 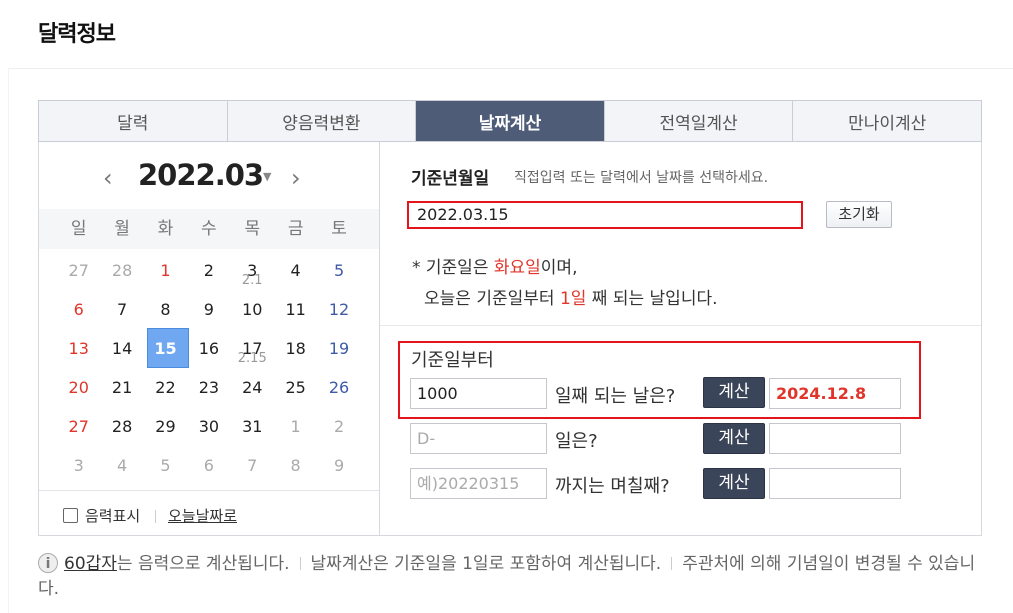 I want to click on calendar-day: 17 2.15, so click(x=252, y=351).